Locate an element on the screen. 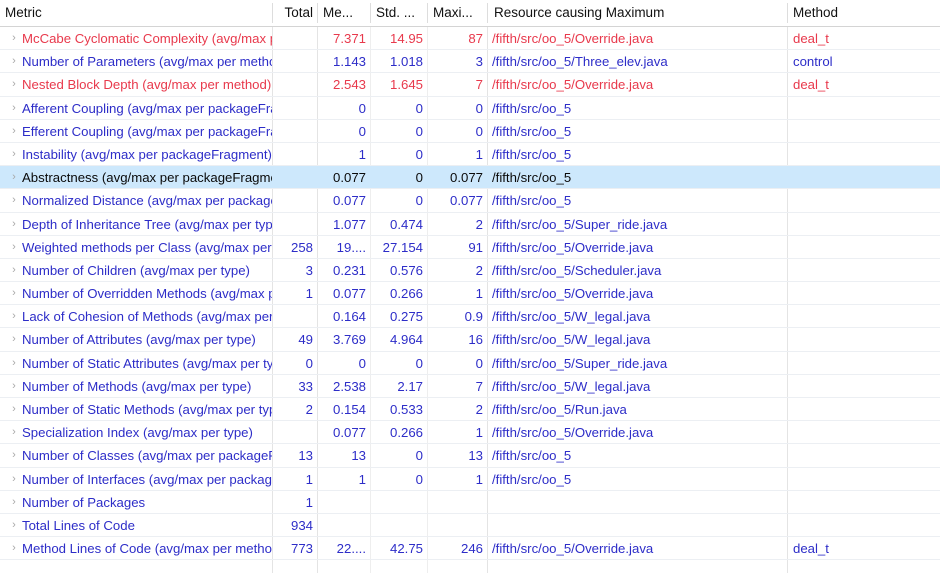  cell-metric: Total Lines of Code is located at coordinates (78, 525).